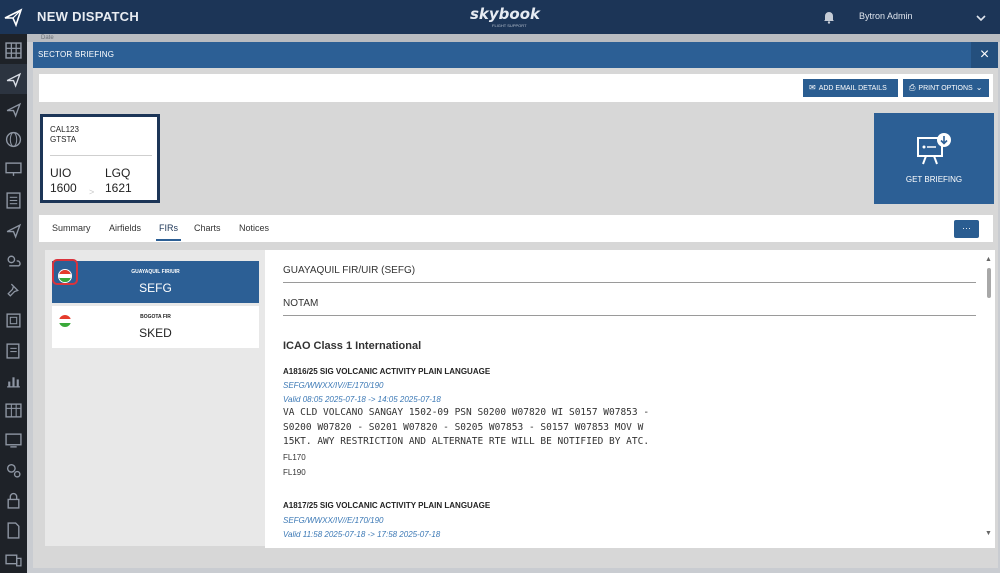 The width and height of the screenshot is (1000, 573). Describe the element at coordinates (71, 228) in the screenshot. I see `tab-summary: Summary` at that location.